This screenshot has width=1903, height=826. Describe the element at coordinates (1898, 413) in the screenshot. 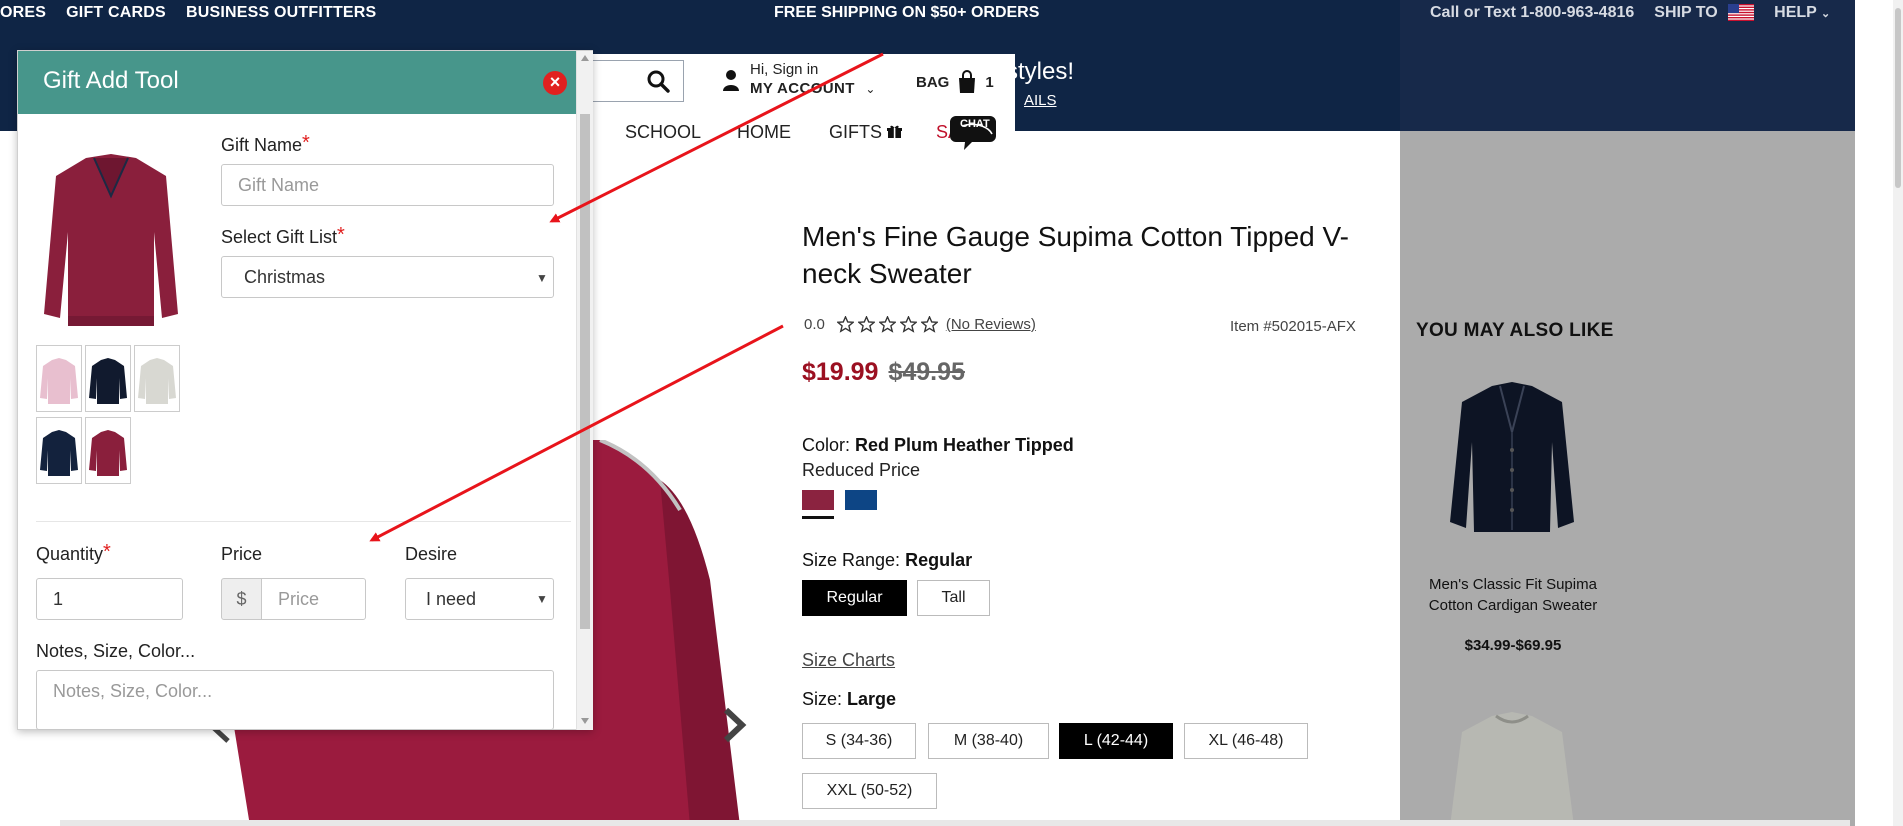

I see `page-scrollbar` at that location.